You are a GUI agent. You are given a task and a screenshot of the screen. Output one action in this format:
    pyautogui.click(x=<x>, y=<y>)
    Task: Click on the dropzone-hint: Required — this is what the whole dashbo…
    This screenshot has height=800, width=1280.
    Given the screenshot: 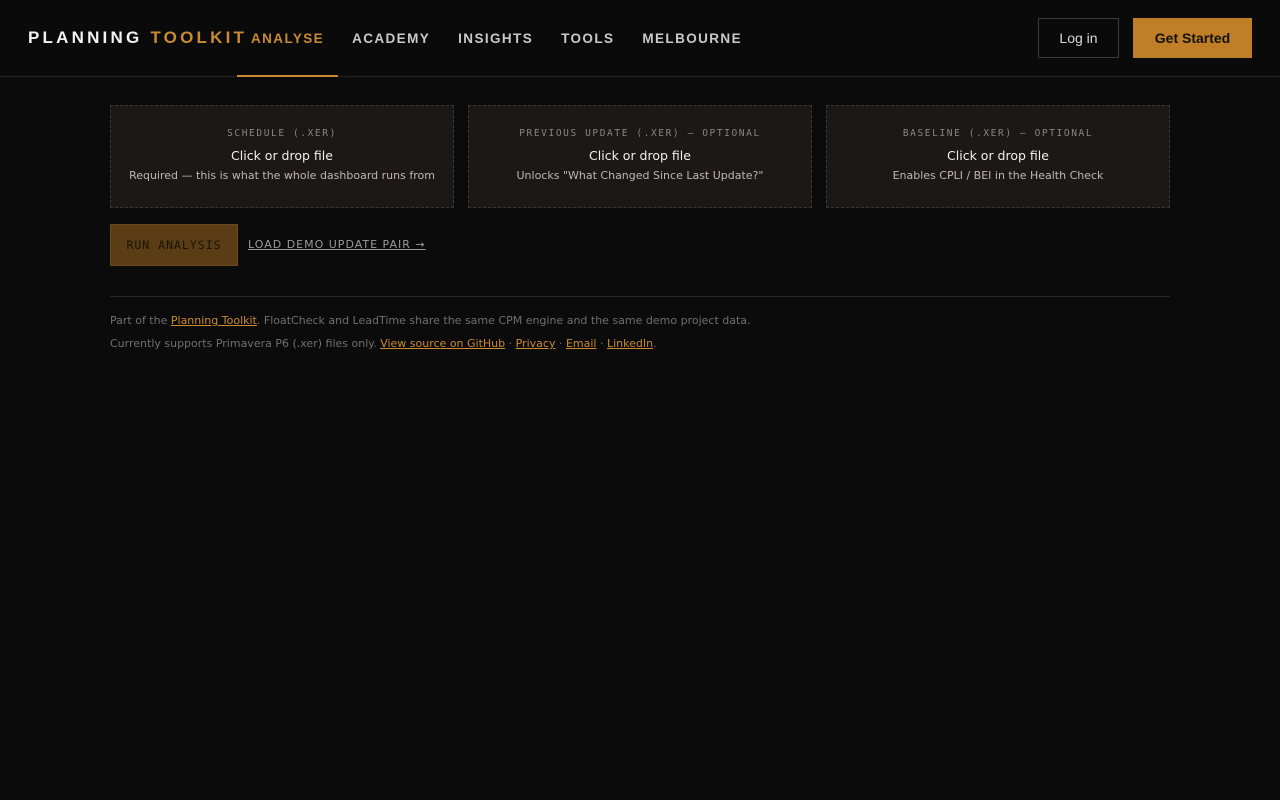 What is the action you would take?
    pyautogui.click(x=282, y=175)
    